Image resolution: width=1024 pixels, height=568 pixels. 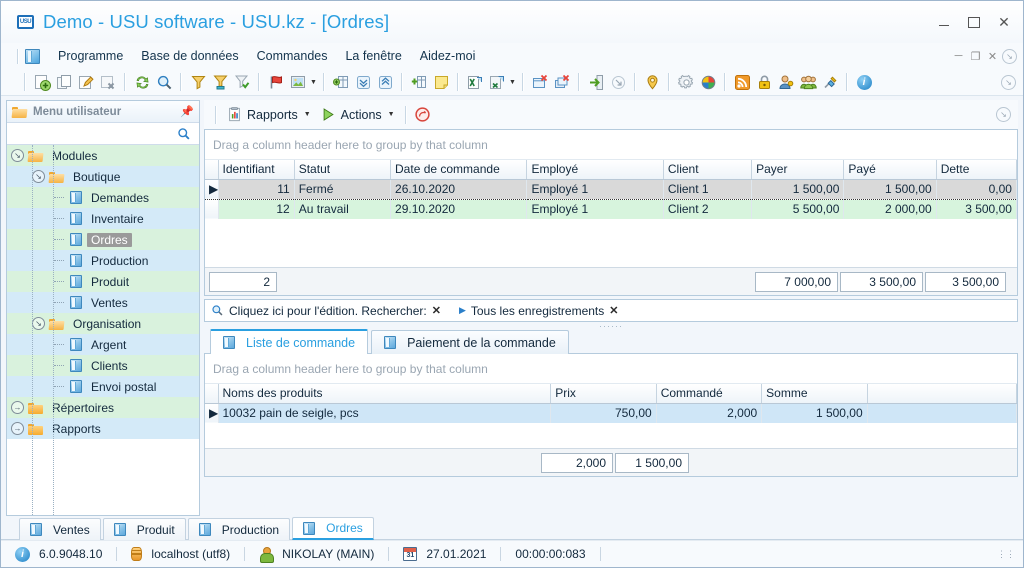 I want to click on column-header-employ-: Employé, so click(x=595, y=170).